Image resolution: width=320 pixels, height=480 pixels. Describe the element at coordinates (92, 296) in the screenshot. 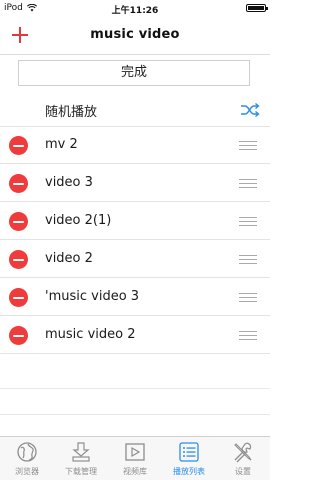

I see `item-title: 'music video 3` at that location.